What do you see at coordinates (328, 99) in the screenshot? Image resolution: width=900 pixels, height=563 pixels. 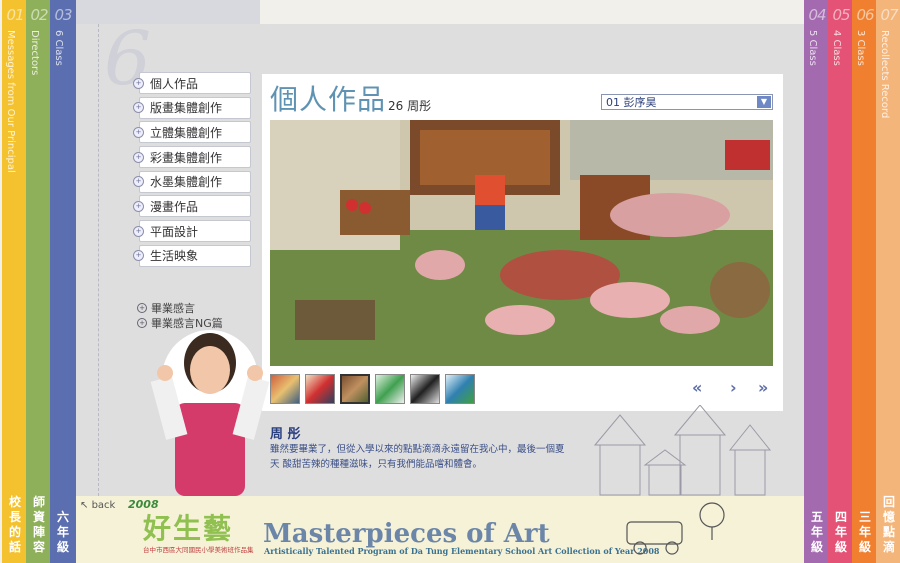 I see `section-title: 個人作品` at bounding box center [328, 99].